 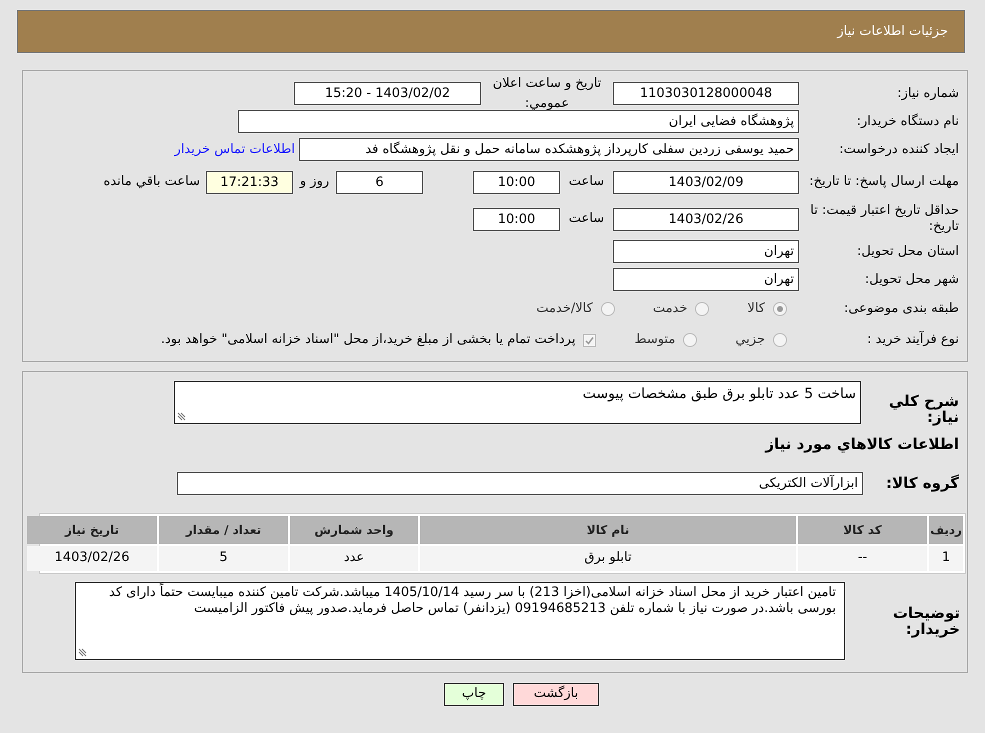 What do you see at coordinates (547, 93) in the screenshot?
I see `field-label: تاریخ و ساعت اعلان عمومي:` at bounding box center [547, 93].